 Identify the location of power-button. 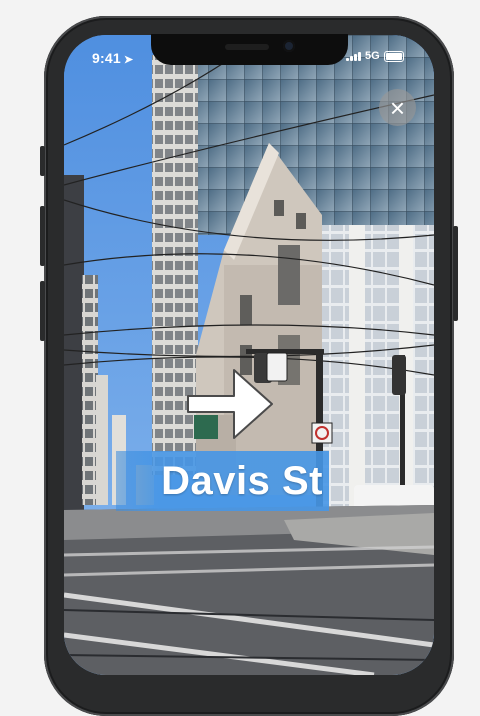
(455, 273).